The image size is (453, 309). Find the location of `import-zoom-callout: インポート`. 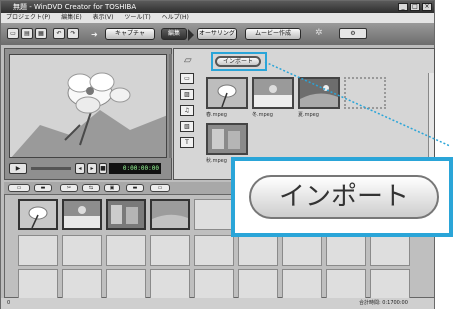

import-zoom-callout: インポート is located at coordinates (342, 197).